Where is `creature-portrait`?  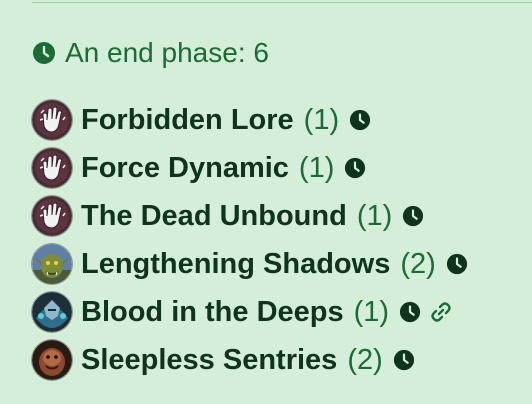 creature-portrait is located at coordinates (52, 360).